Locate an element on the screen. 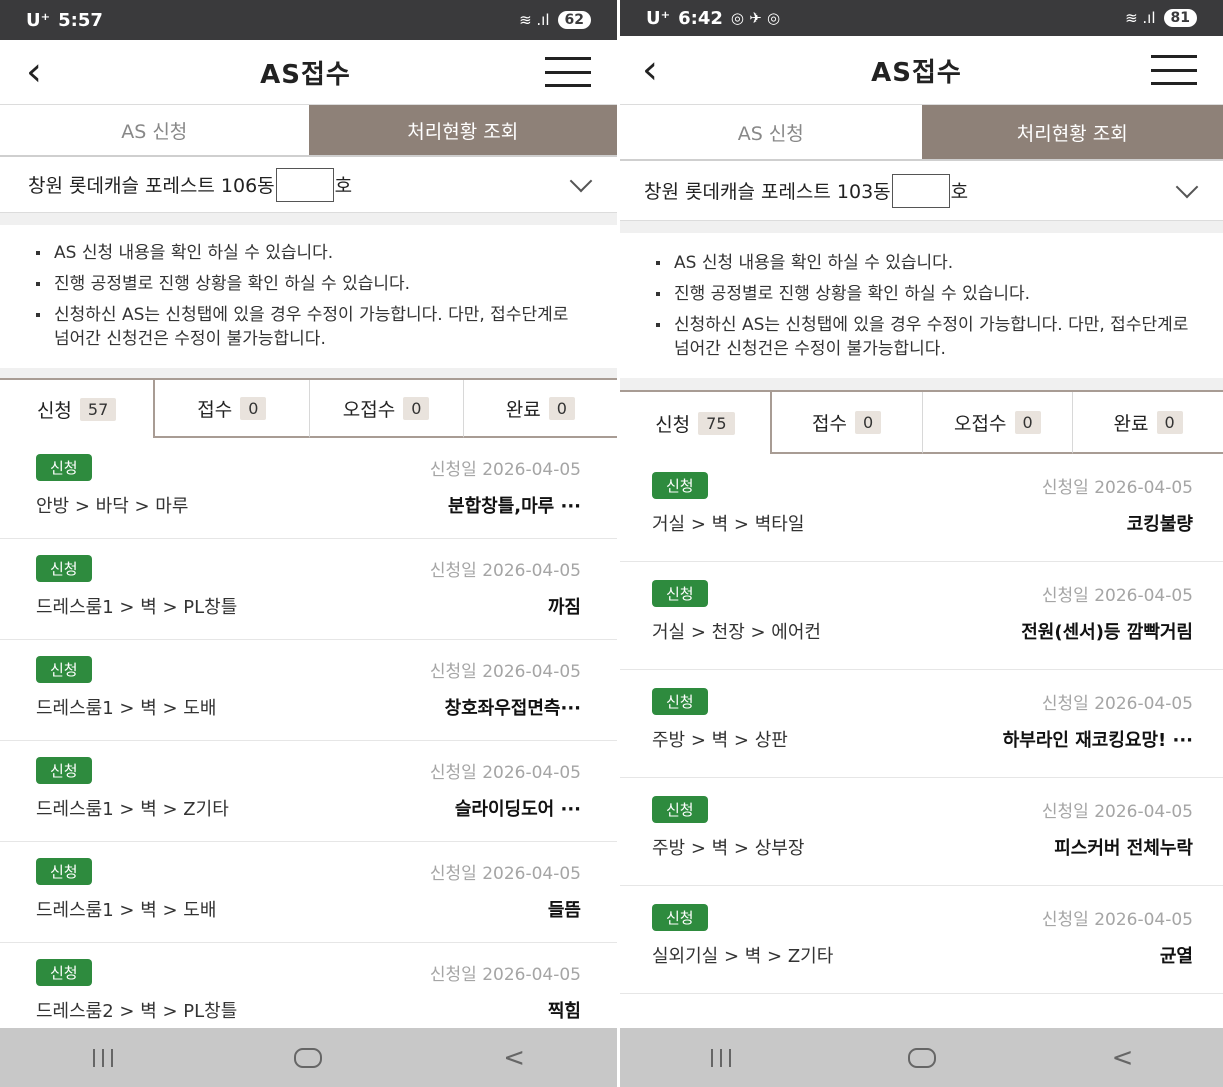  request-description: 창호좌우접면측··· is located at coordinates (512, 708).